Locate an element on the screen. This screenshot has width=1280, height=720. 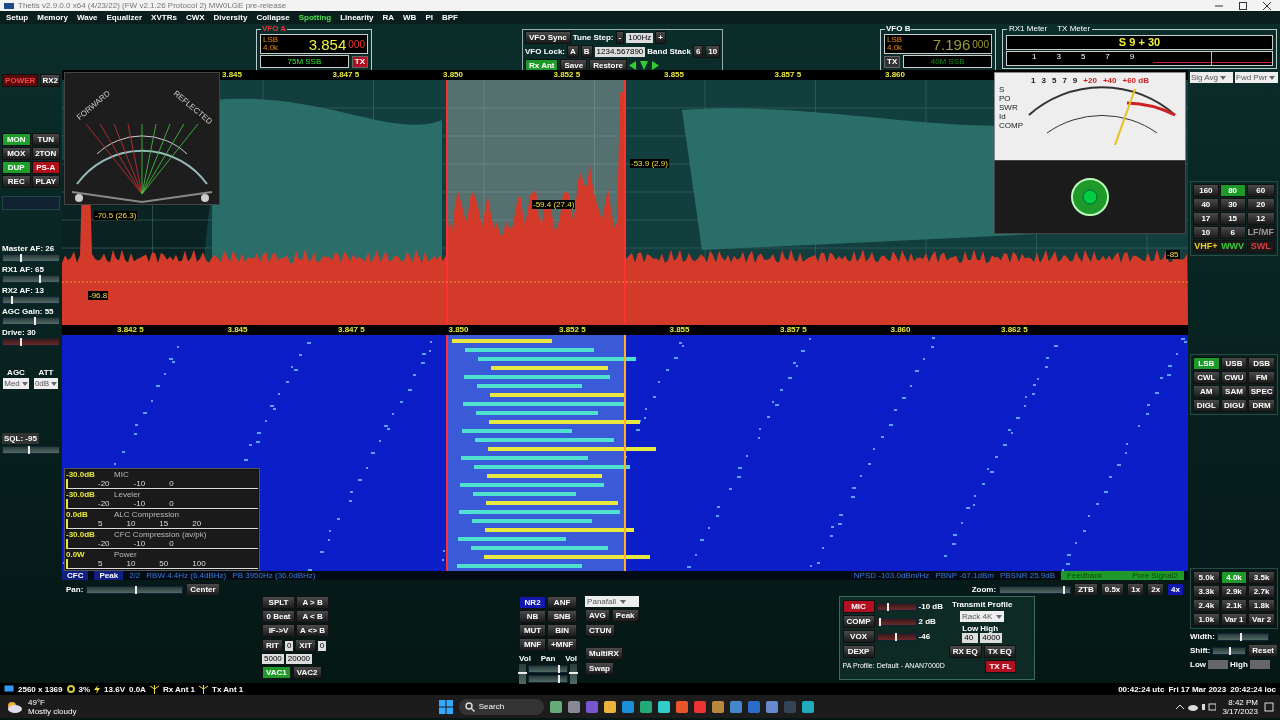
filter-button: 2.7k is located at coordinates (1261, 591).